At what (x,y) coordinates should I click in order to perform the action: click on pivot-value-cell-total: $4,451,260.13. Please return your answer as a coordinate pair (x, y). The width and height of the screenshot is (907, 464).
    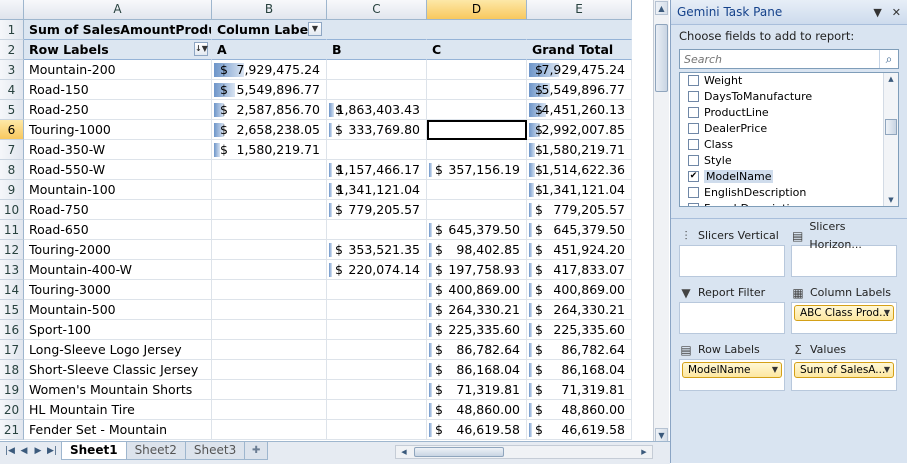
    Looking at the image, I should click on (579, 110).